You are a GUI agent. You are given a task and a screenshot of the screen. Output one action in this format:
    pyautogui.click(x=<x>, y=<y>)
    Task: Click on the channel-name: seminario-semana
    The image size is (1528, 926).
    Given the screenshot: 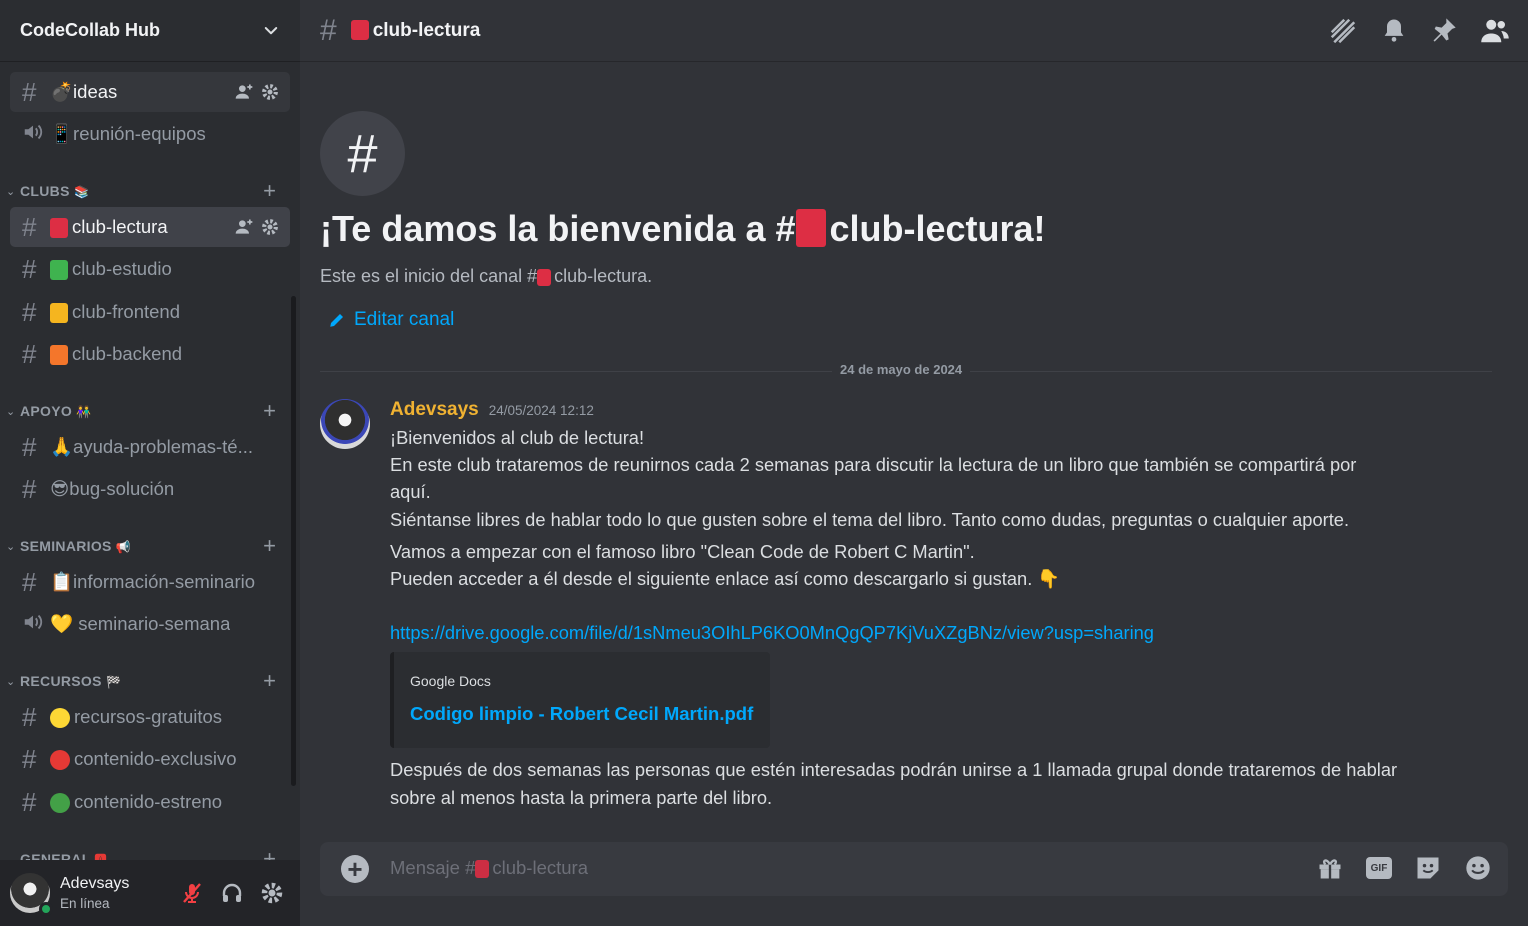 What is the action you would take?
    pyautogui.click(x=154, y=623)
    